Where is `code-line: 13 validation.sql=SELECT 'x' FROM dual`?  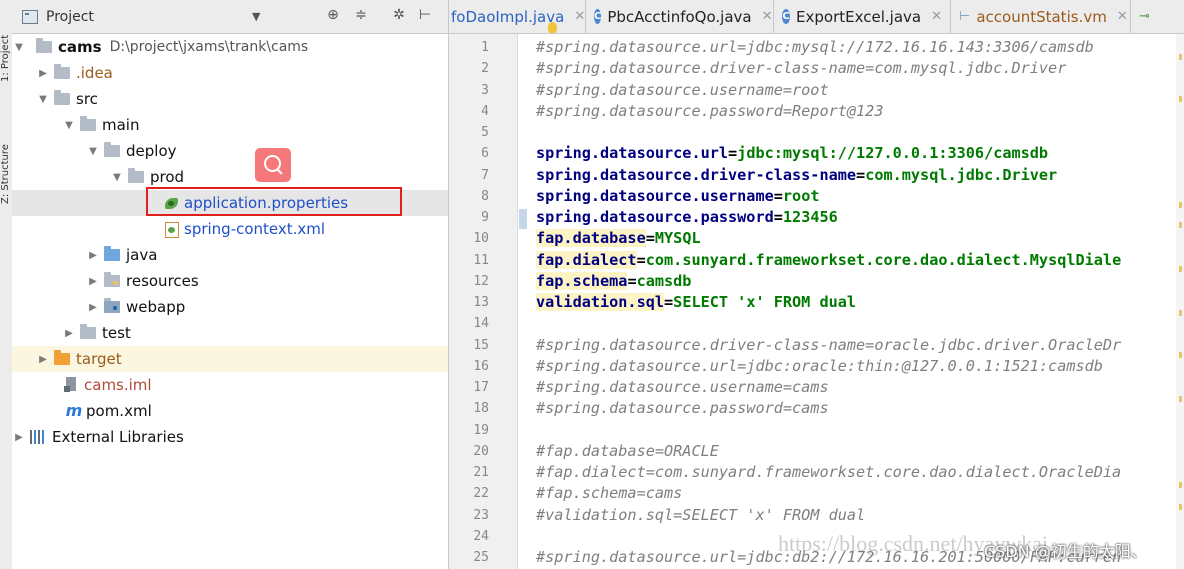
code-line: 13 validation.sql=SELECT 'x' FROM dual is located at coordinates (816, 302).